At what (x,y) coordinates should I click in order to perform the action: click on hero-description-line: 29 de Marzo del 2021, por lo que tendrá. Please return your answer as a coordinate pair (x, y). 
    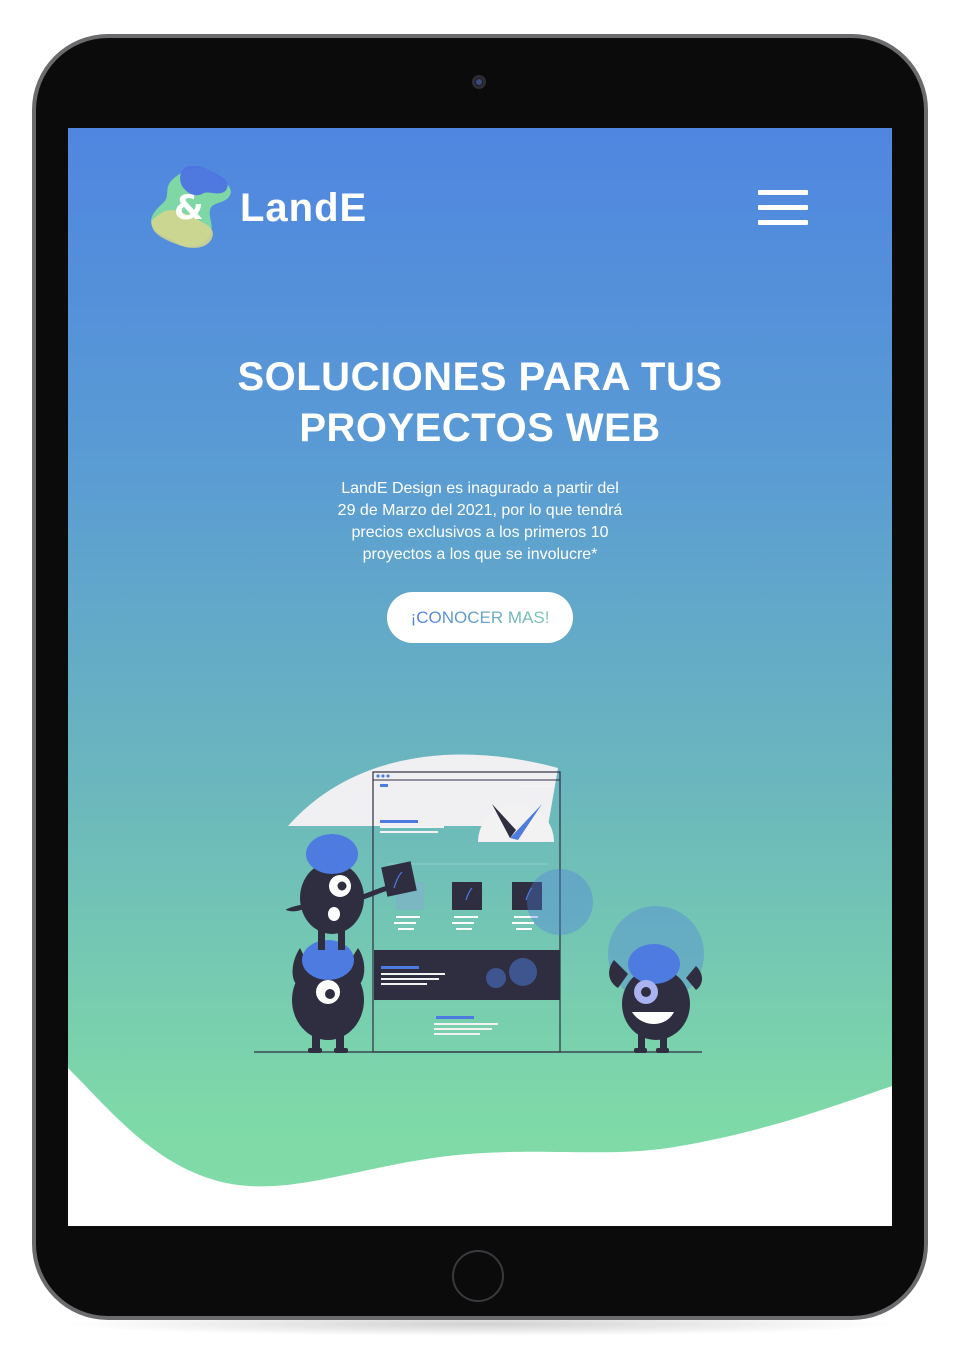
    Looking at the image, I should click on (480, 510).